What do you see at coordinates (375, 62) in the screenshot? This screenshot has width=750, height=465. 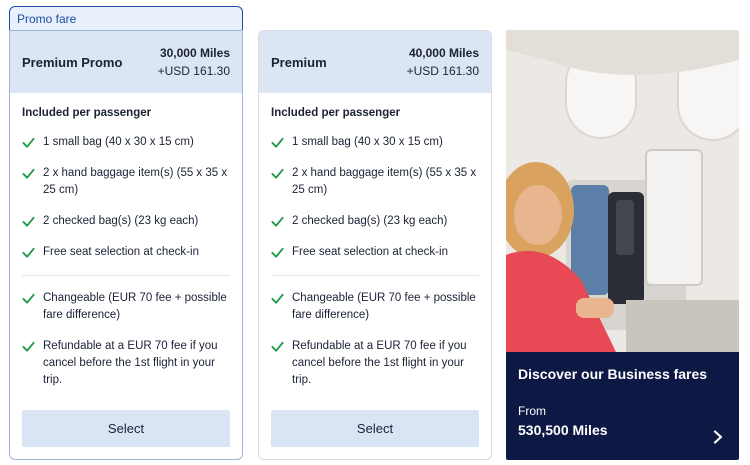 I see `fare-card-header: Premium 40,000 Miles +USD 161.30` at bounding box center [375, 62].